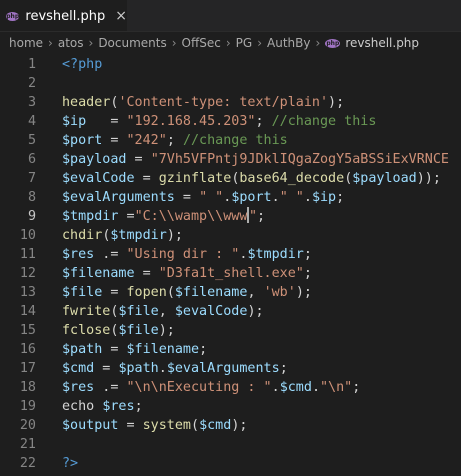  I want to click on code-line: 16 $path = $filename;, so click(230, 349).